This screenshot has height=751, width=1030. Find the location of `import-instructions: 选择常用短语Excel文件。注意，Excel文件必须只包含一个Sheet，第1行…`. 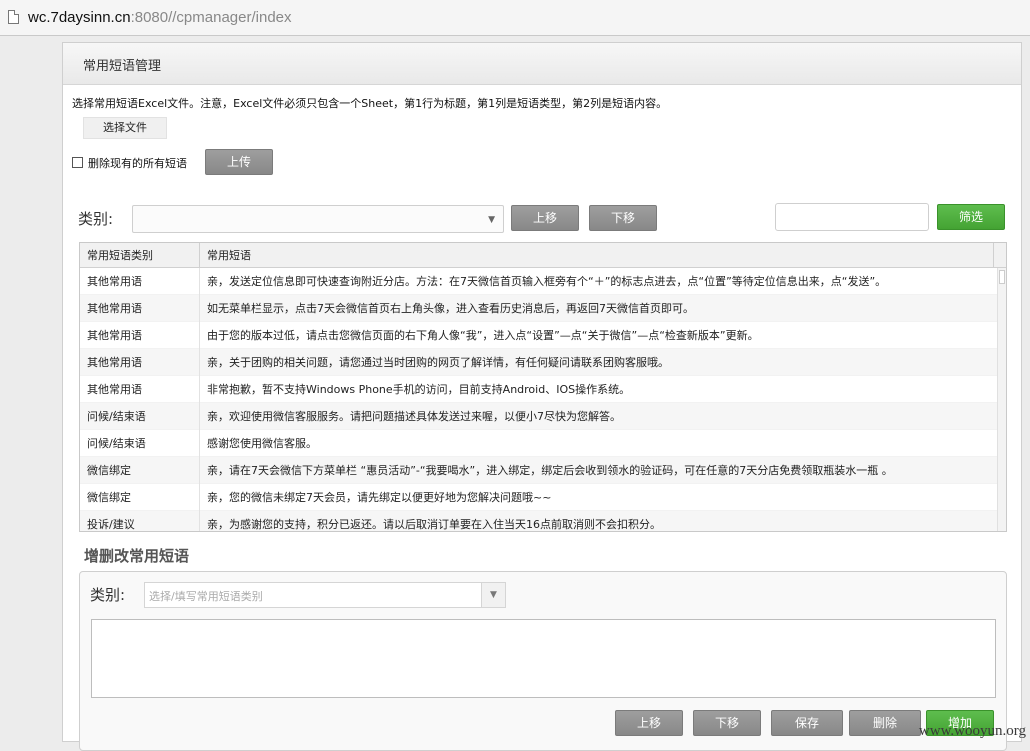

import-instructions: 选择常用短语Excel文件。注意，Excel文件必须只包含一个Sheet，第1行… is located at coordinates (369, 103).